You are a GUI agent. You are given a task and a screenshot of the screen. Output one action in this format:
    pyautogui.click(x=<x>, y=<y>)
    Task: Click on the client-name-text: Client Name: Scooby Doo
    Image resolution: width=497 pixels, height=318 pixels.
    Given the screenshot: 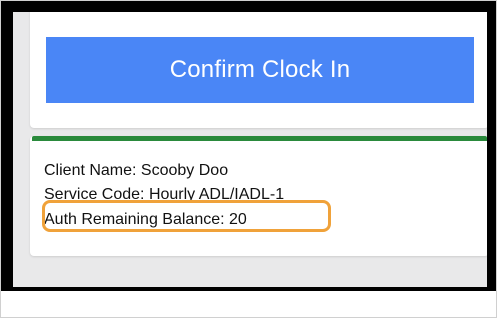 What is the action you would take?
    pyautogui.click(x=136, y=170)
    